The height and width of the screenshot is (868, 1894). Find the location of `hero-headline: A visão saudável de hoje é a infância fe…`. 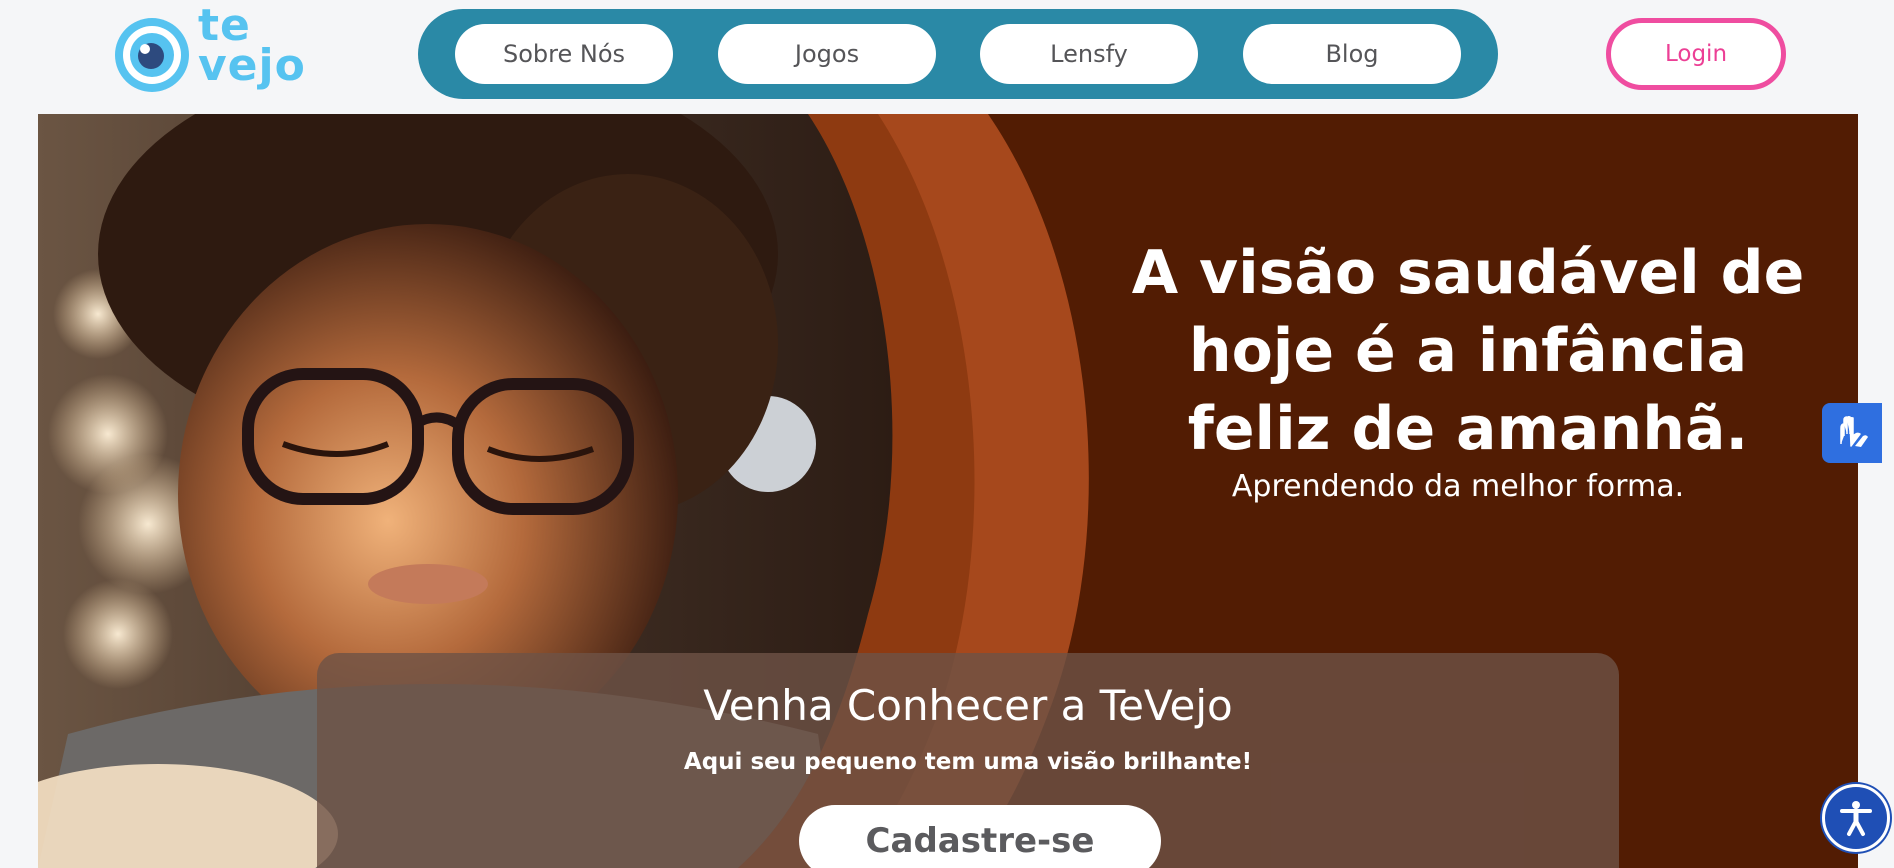

hero-headline: A visão saudável de hoje é a infância fe… is located at coordinates (1460, 351).